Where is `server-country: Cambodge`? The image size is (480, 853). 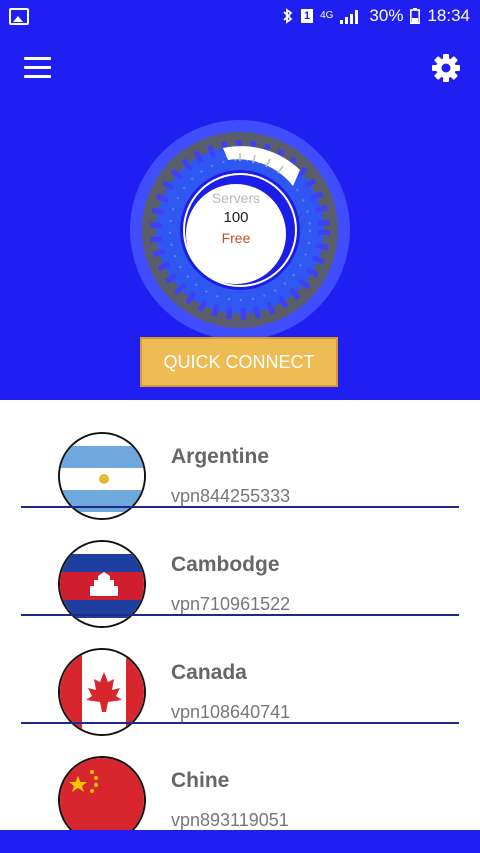 server-country: Cambodge is located at coordinates (225, 564).